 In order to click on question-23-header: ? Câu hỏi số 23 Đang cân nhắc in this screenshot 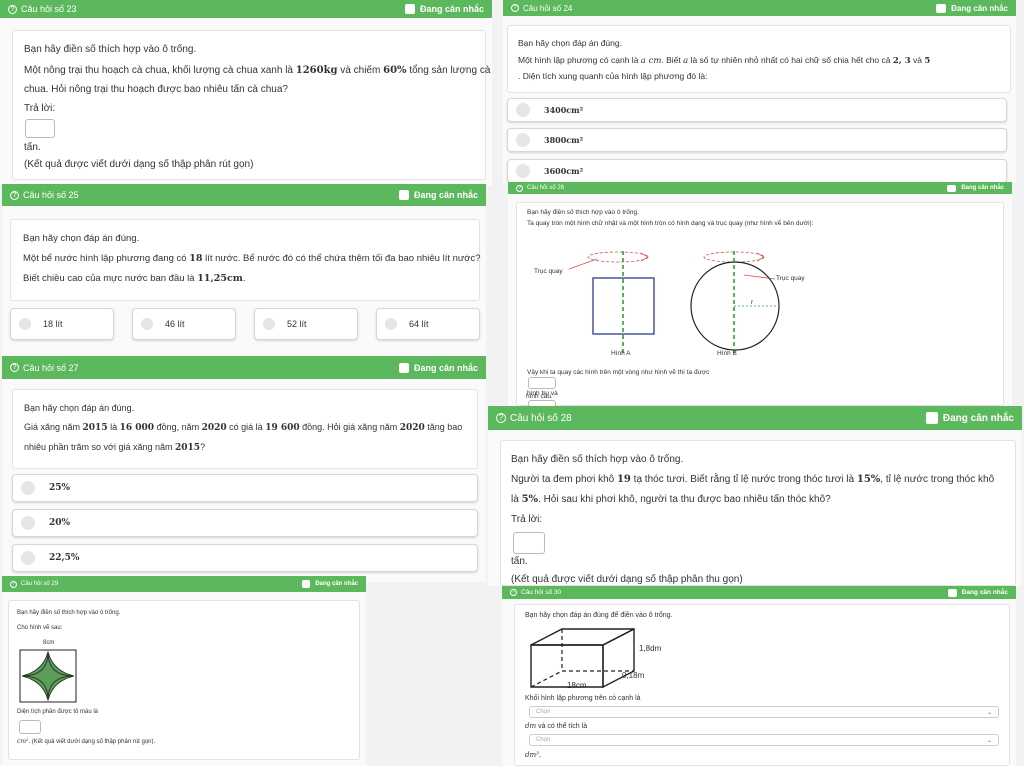, I will do `click(246, 9)`.